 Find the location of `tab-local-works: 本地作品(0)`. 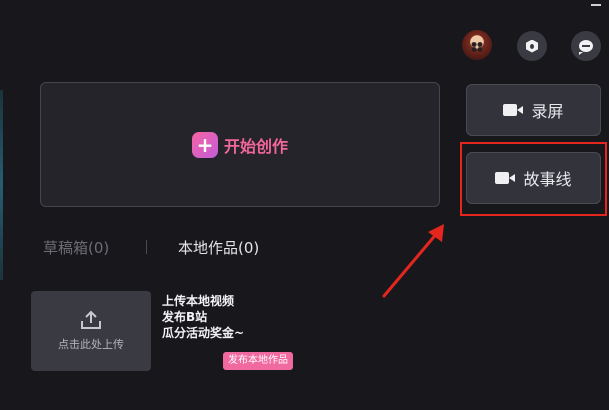

tab-local-works: 本地作品(0) is located at coordinates (218, 247).